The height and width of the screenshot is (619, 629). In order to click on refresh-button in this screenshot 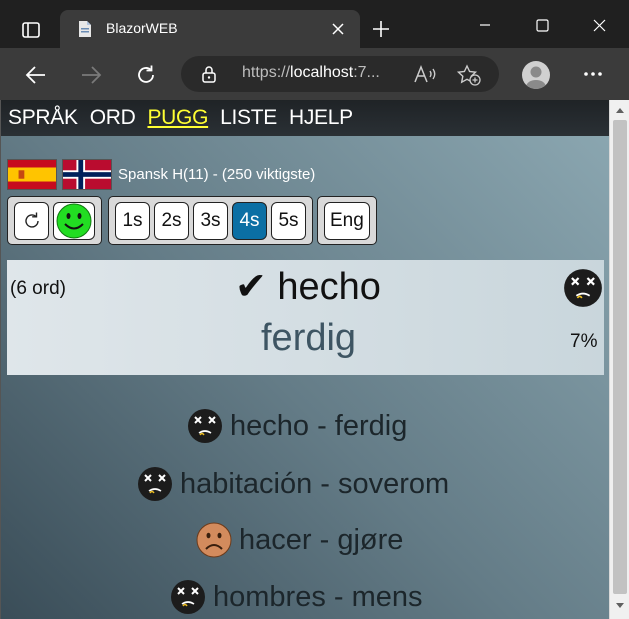, I will do `click(146, 75)`.